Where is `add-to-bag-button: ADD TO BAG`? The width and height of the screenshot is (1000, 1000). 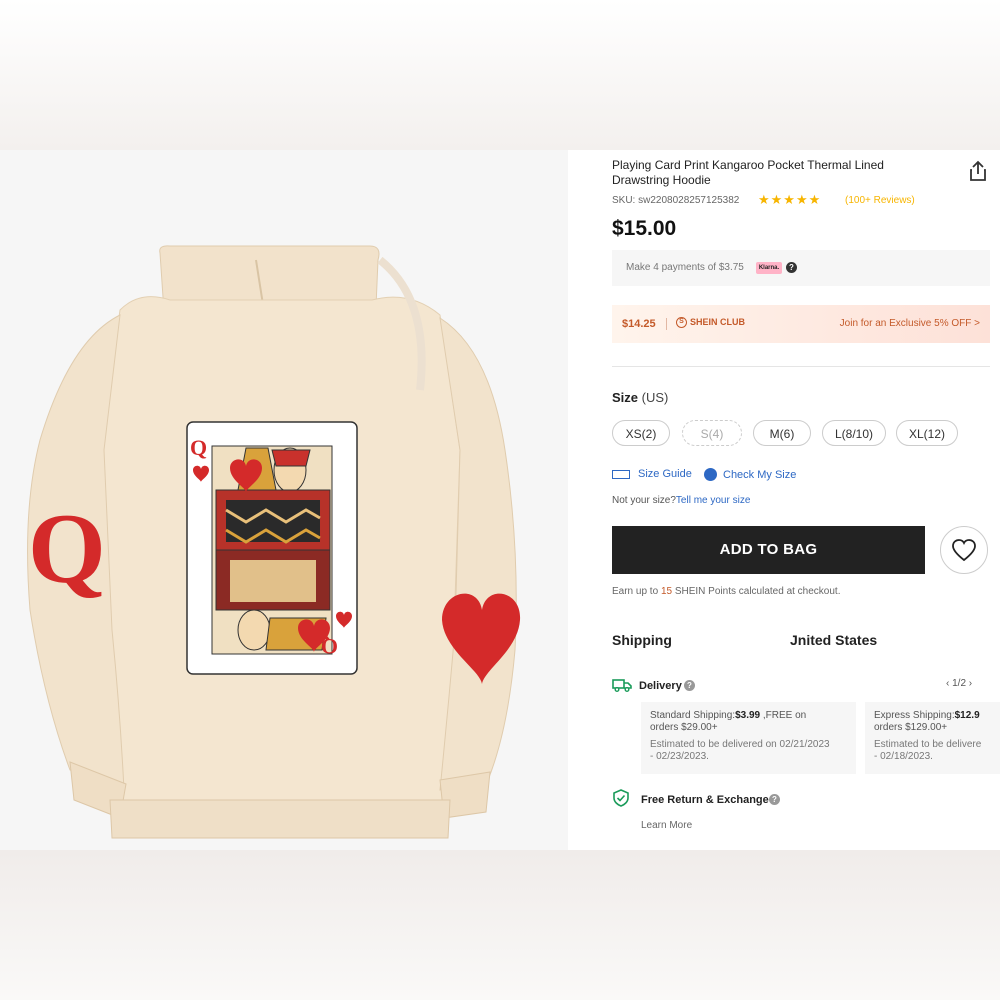
add-to-bag-button: ADD TO BAG is located at coordinates (768, 550).